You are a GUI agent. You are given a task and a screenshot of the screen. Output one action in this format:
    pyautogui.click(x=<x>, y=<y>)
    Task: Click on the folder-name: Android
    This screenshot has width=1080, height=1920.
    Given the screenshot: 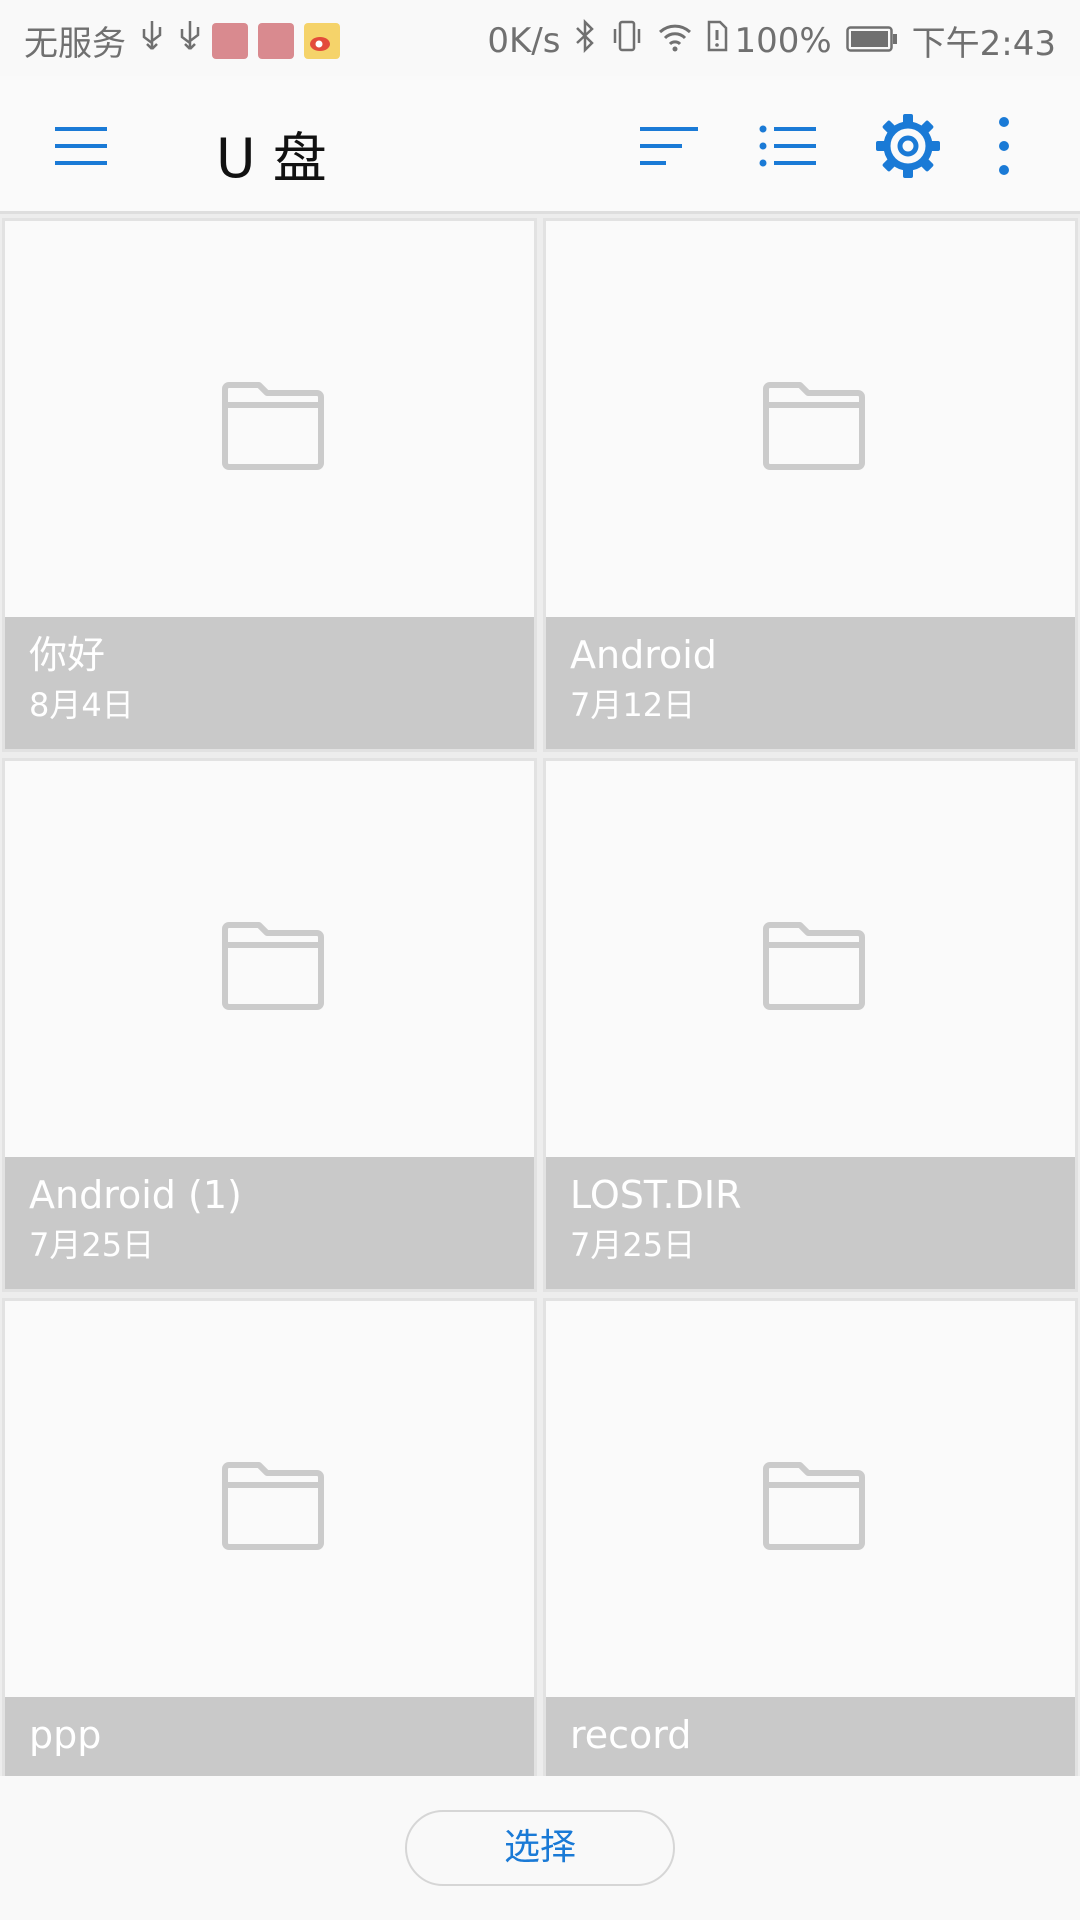 What is the action you would take?
    pyautogui.click(x=643, y=655)
    